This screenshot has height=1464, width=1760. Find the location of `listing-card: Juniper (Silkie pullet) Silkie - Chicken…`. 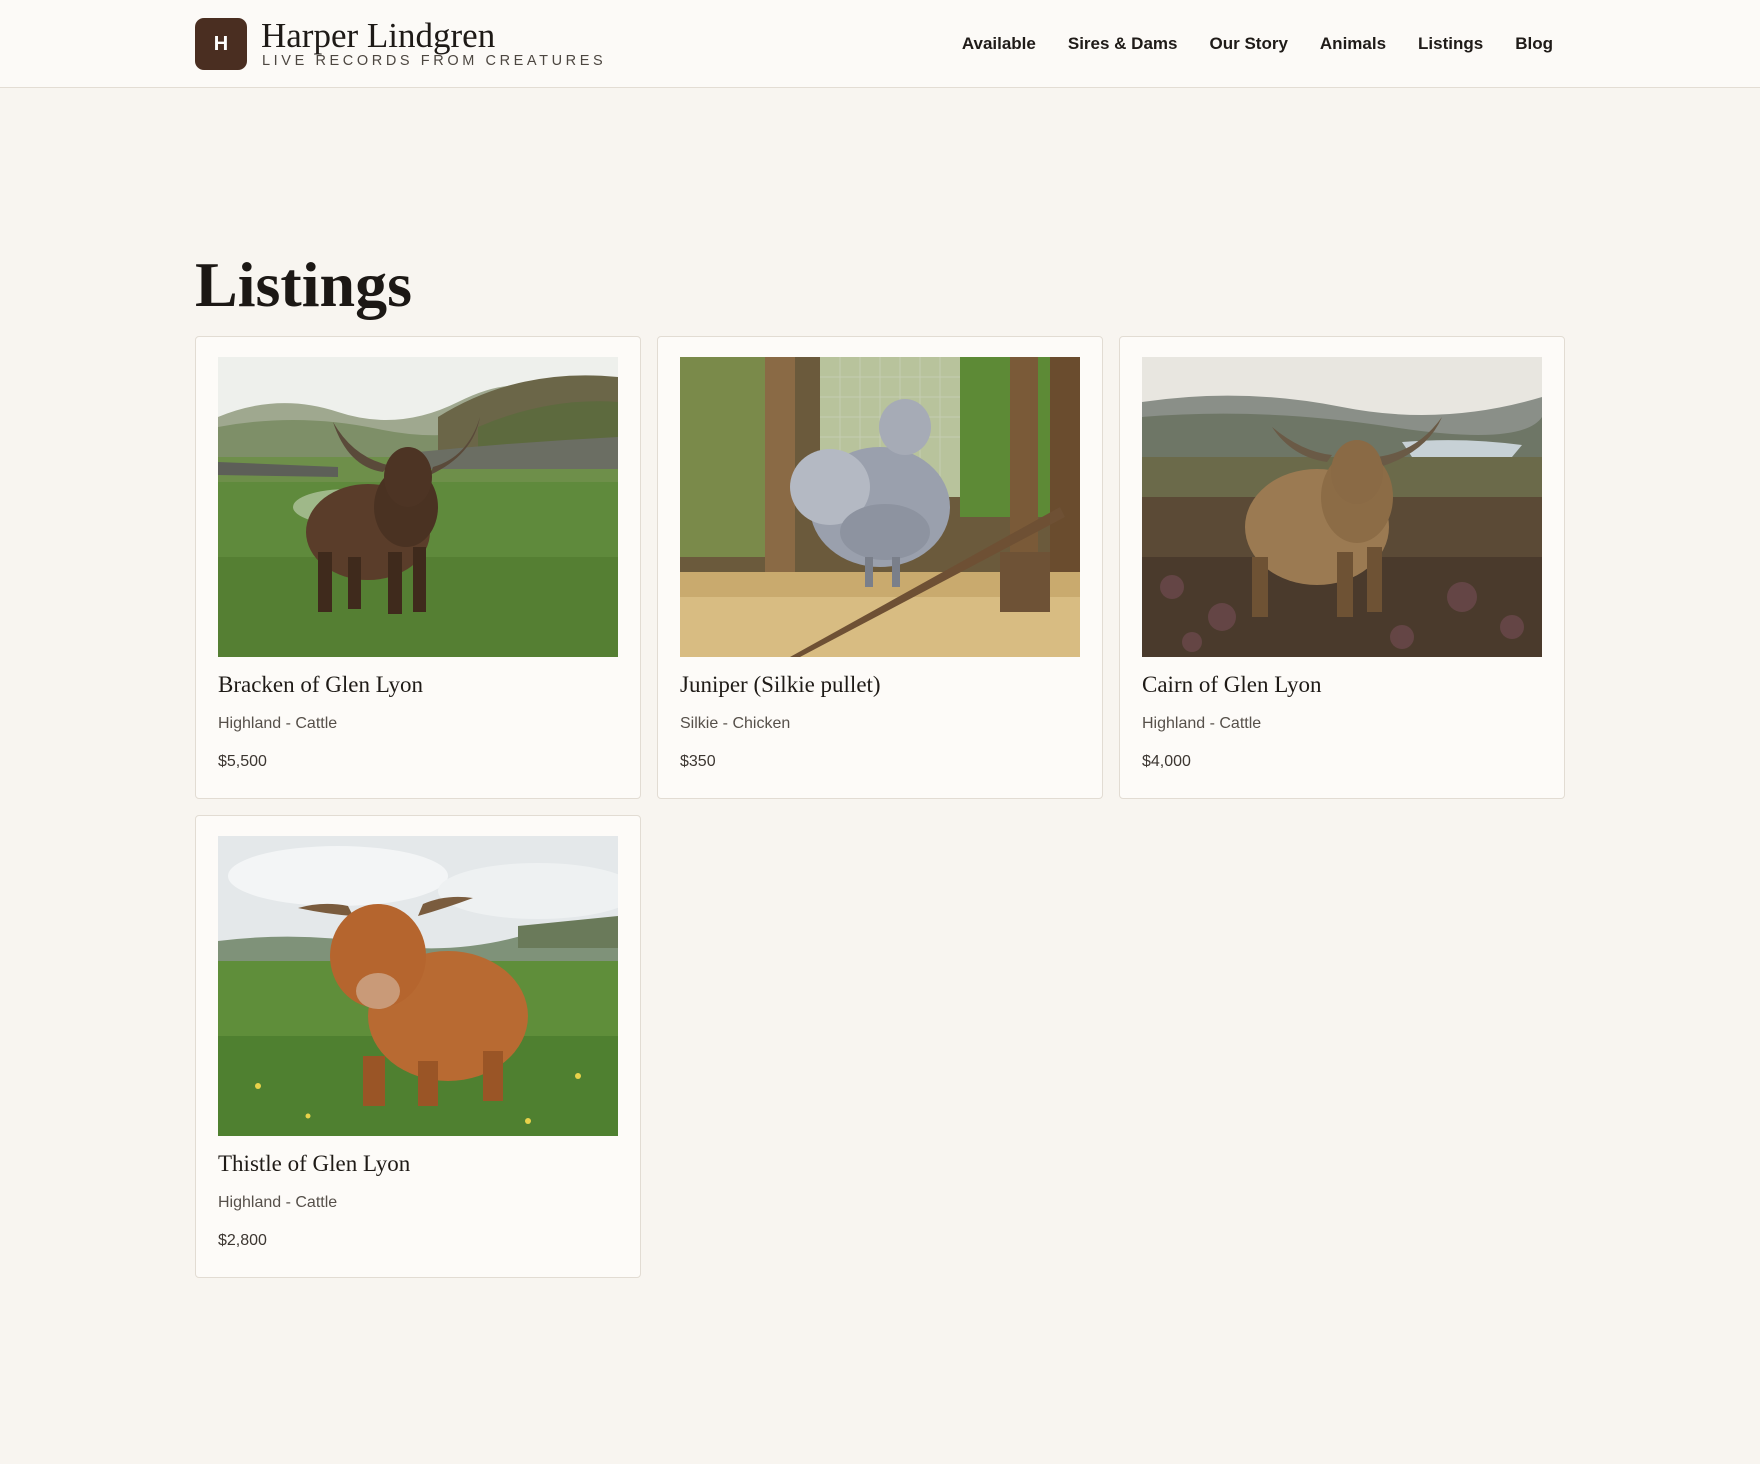

listing-card: Juniper (Silkie pullet) Silkie - Chicken… is located at coordinates (880, 567).